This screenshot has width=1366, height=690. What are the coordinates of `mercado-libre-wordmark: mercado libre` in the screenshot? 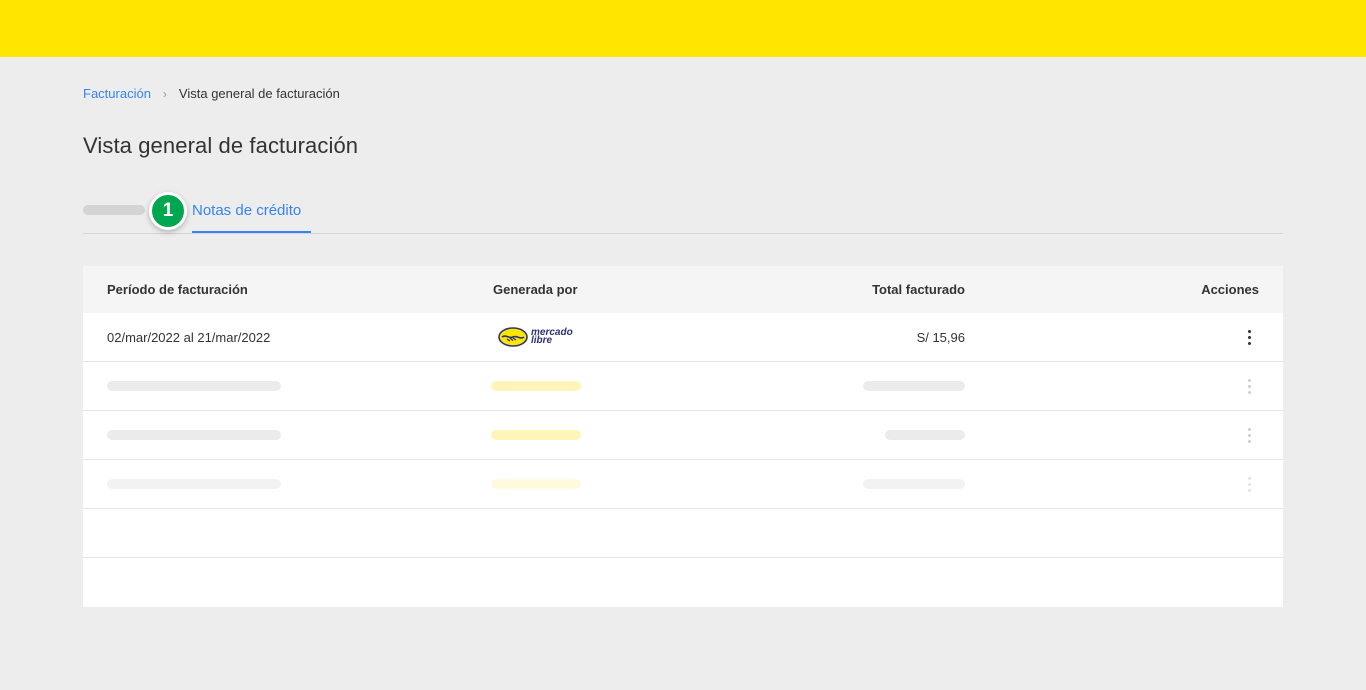 It's located at (552, 336).